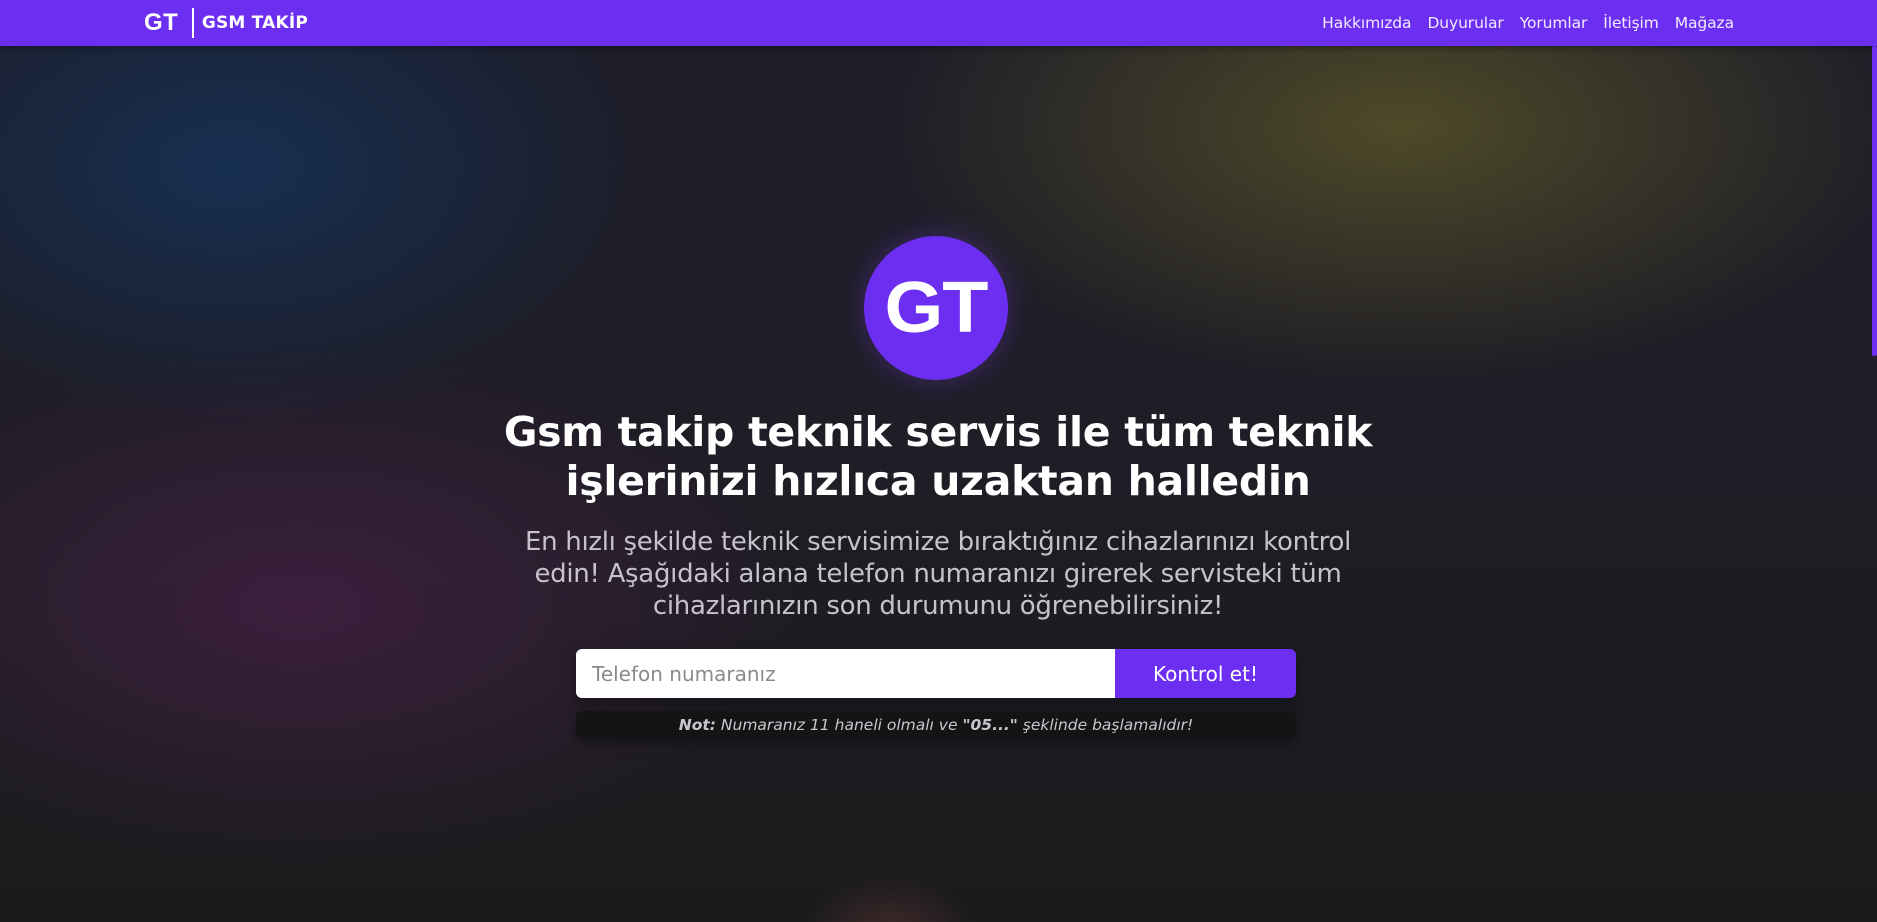 This screenshot has height=922, width=1877. I want to click on note-text-before: Numaranız 11 haneli olmalı ve, so click(839, 725).